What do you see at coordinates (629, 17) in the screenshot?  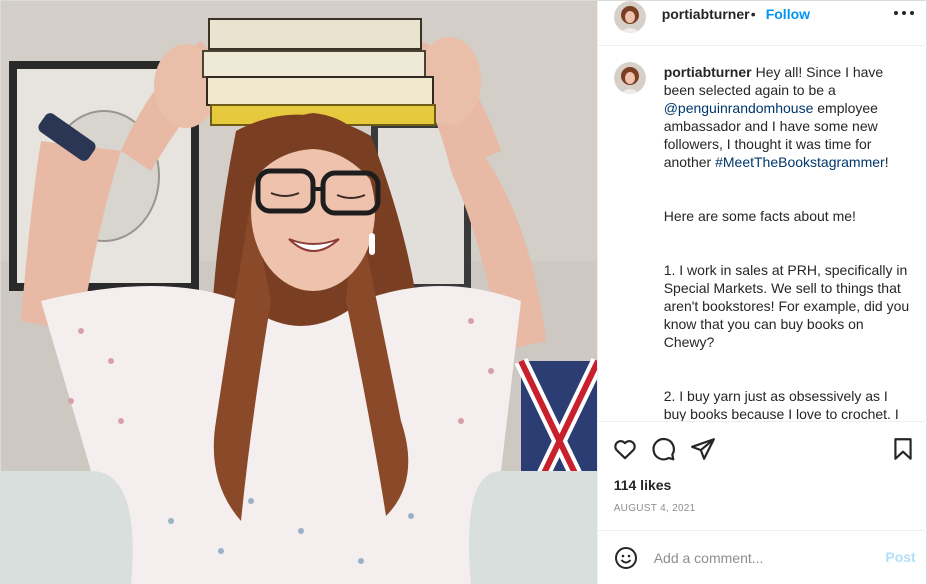 I see `avatar` at bounding box center [629, 17].